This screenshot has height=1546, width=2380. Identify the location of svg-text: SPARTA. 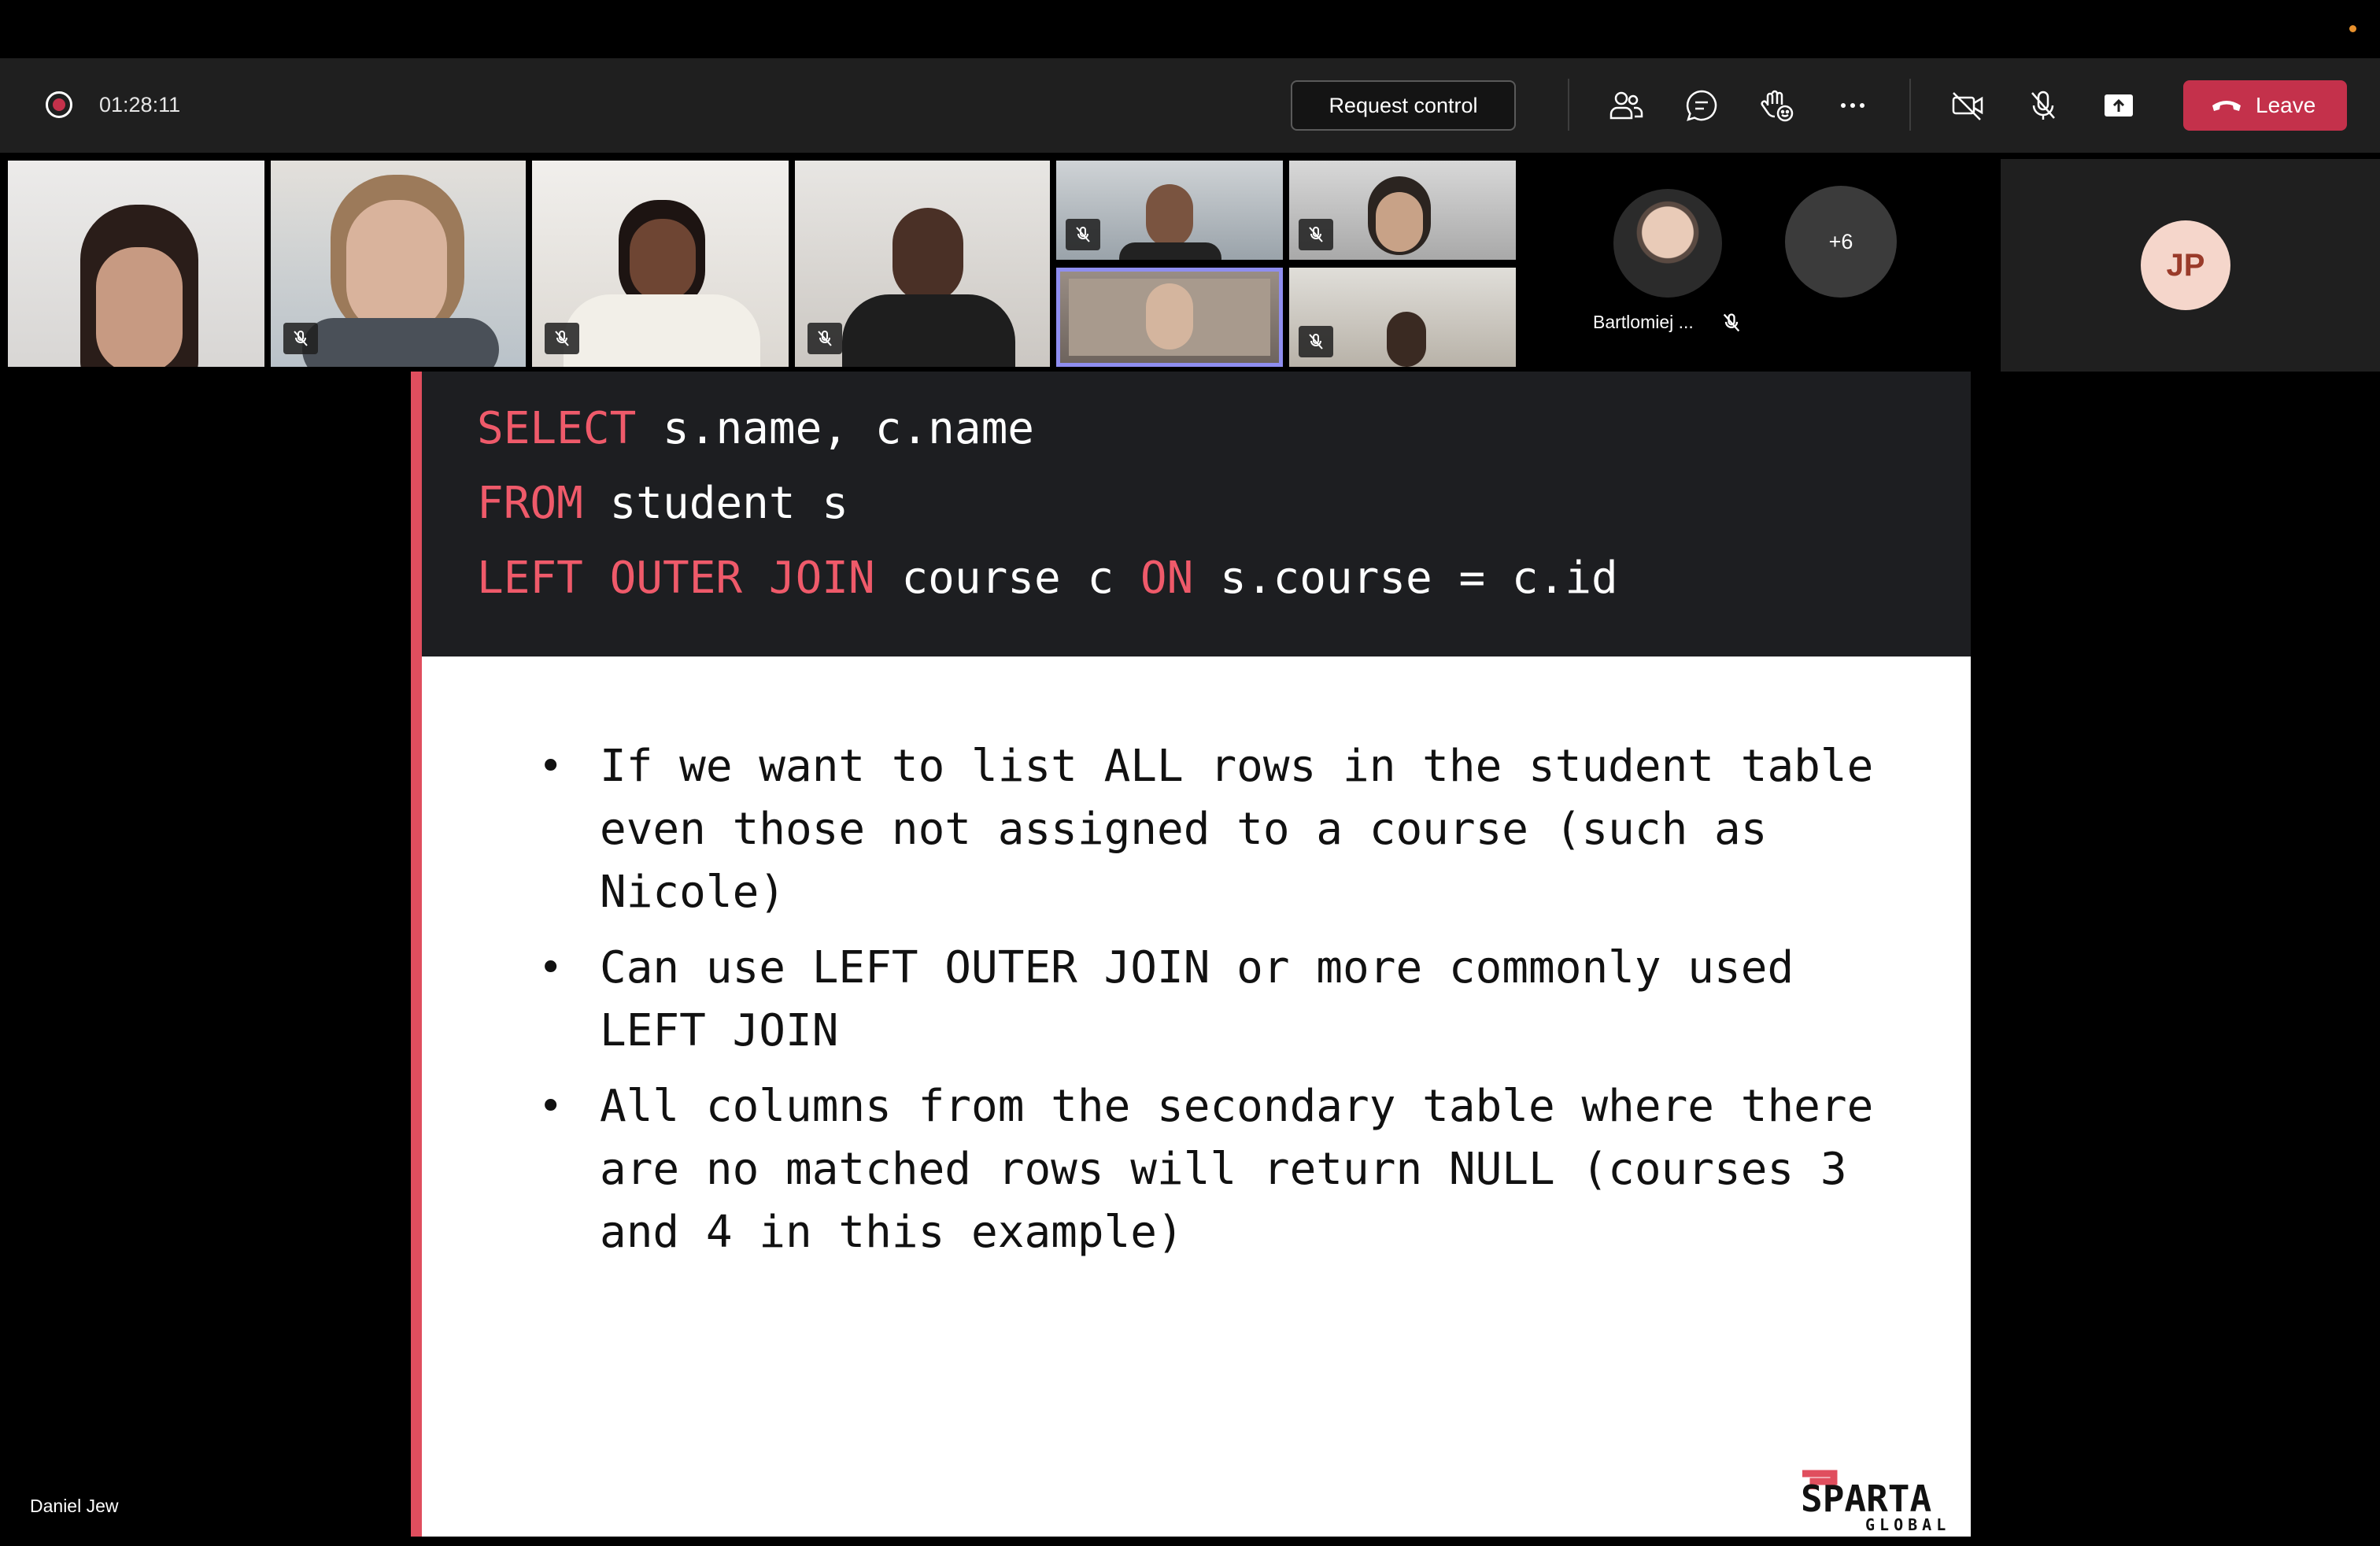
(1866, 1499).